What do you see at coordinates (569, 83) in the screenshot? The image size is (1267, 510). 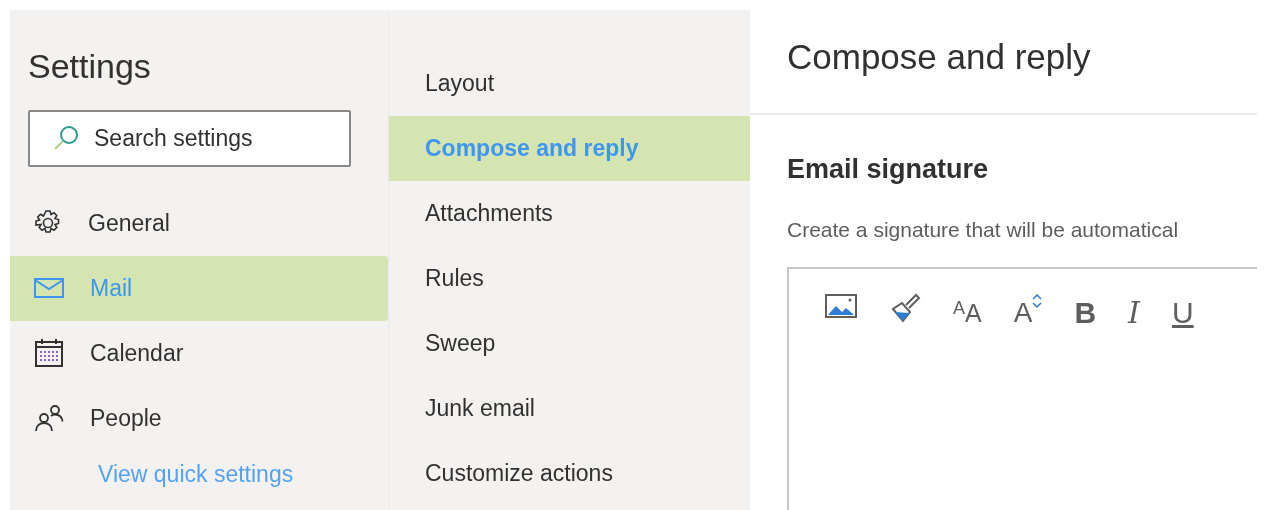 I see `category-item: Layout` at bounding box center [569, 83].